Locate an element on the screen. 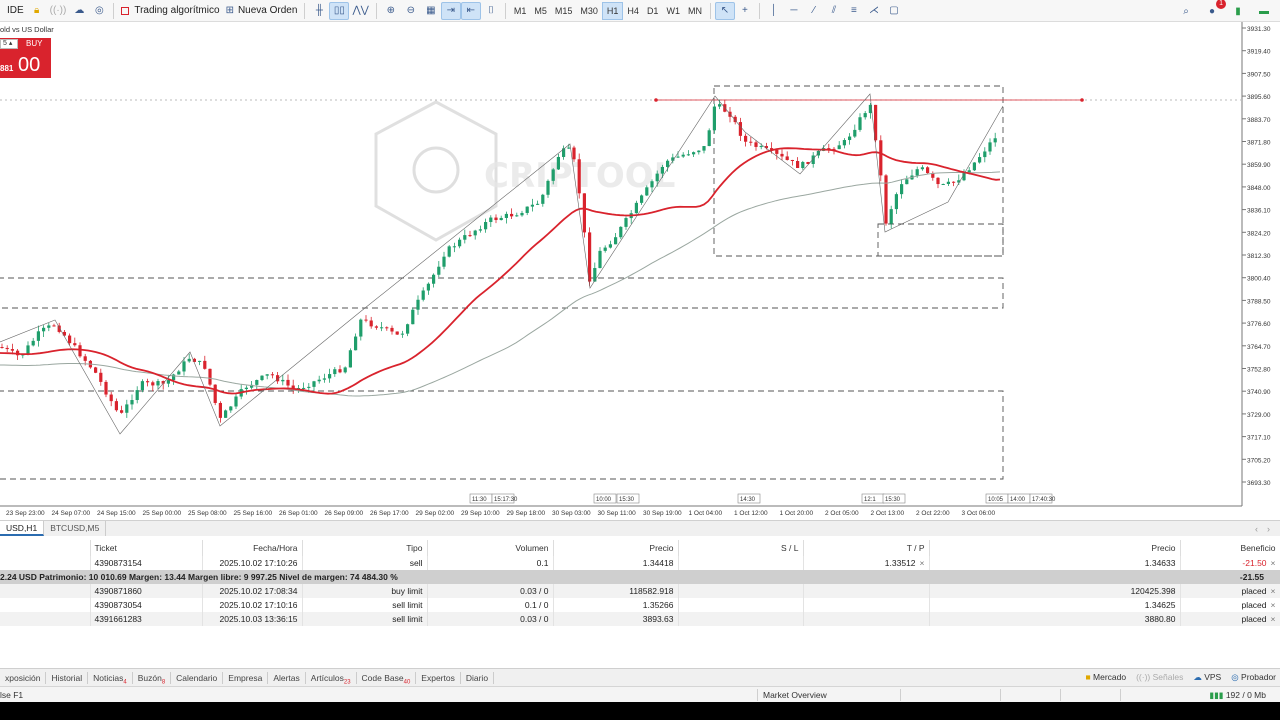  horizontal-line-icon: ─ is located at coordinates (794, 11).